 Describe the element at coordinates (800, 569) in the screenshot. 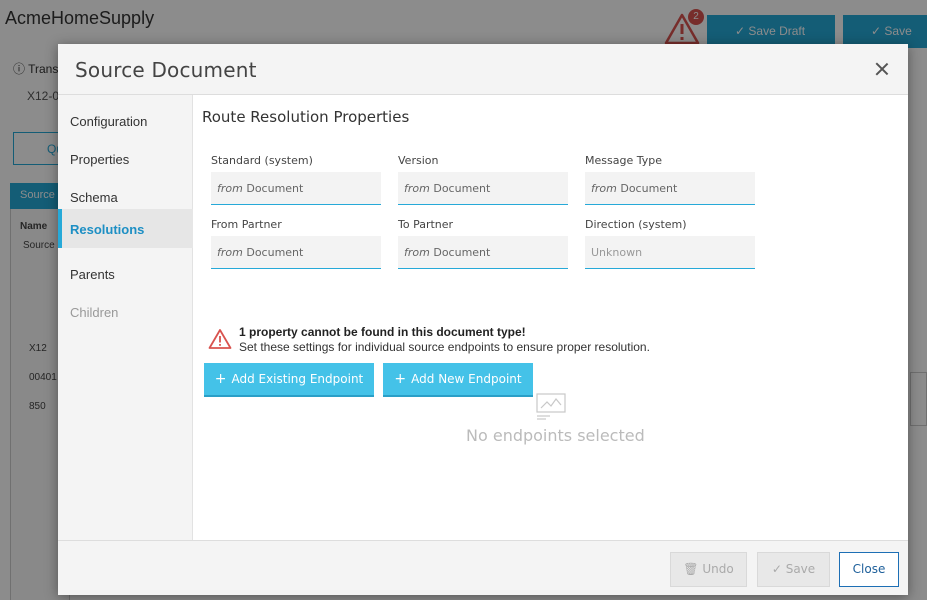

I see `save-label: Save` at that location.